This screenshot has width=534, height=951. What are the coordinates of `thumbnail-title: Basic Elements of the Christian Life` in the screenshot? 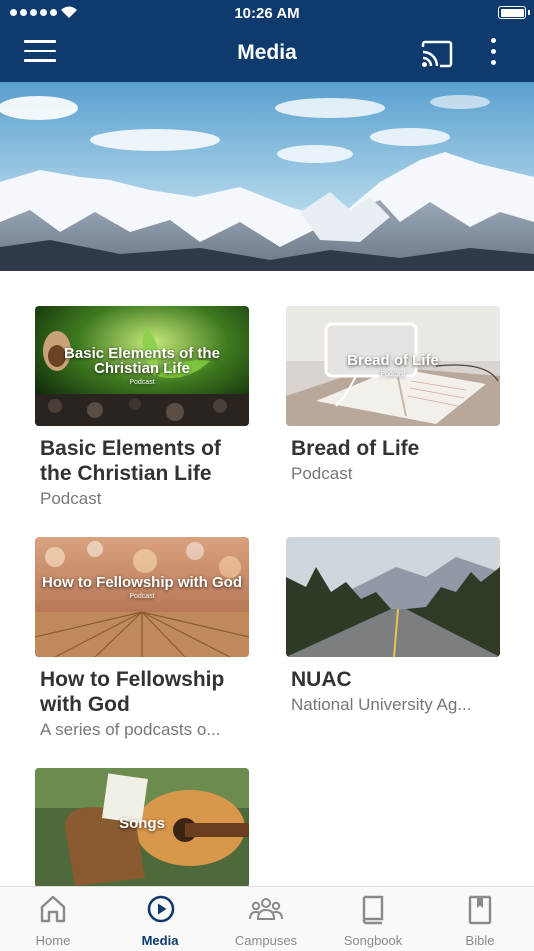 It's located at (142, 361).